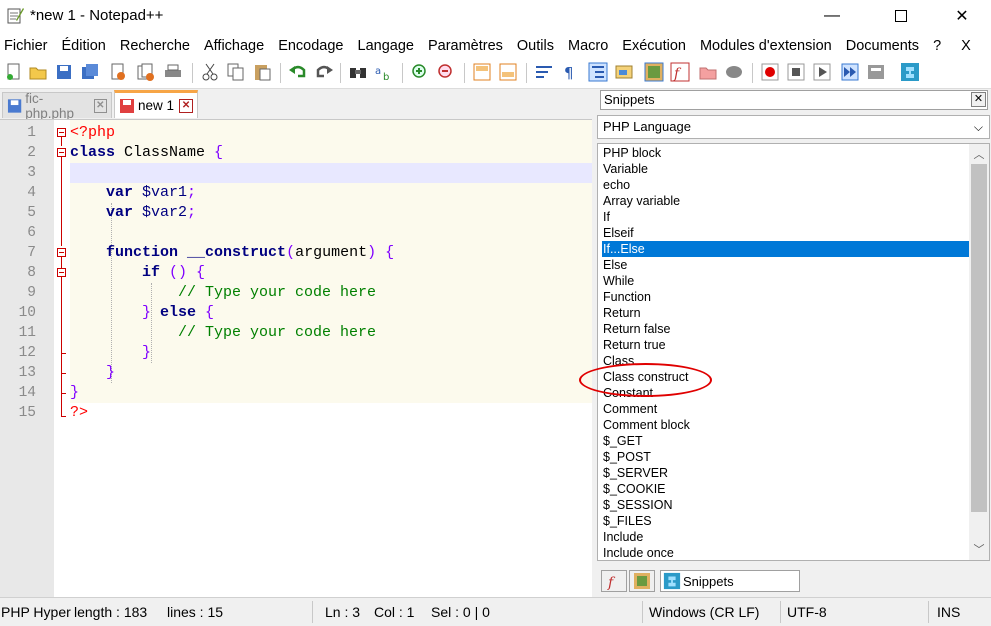  Describe the element at coordinates (155, 46) in the screenshot. I see `menu-recherche: Recherche` at that location.